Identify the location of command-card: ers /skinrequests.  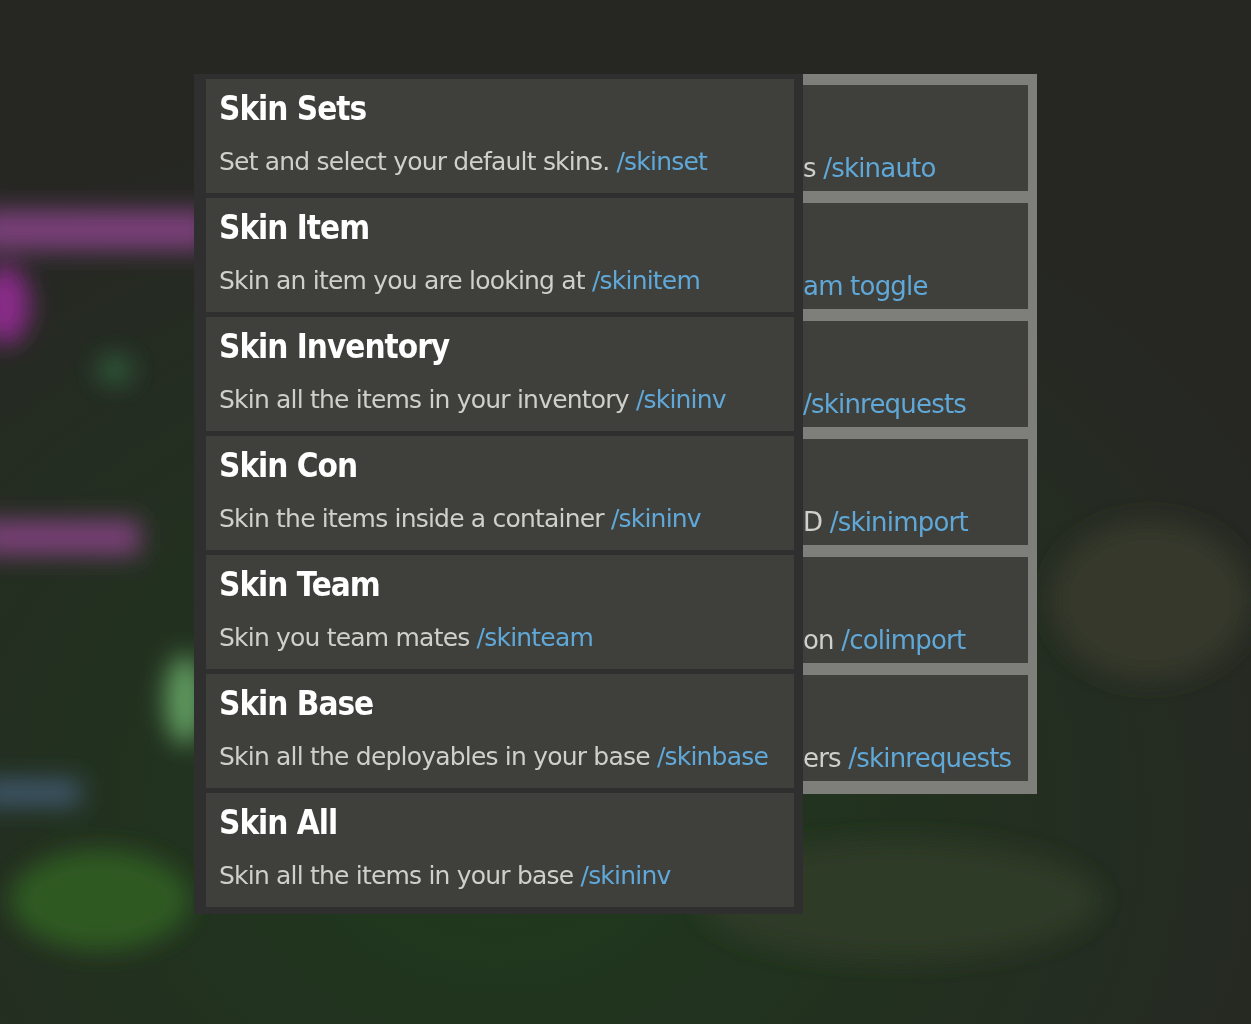
(915, 728).